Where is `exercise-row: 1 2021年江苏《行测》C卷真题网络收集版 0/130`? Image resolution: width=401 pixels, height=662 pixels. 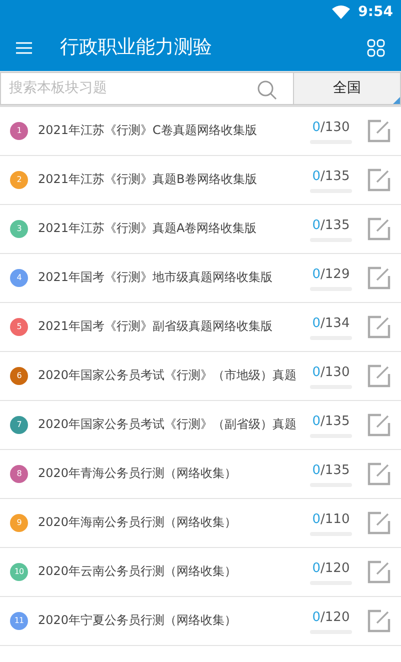
exercise-row: 1 2021年江苏《行测》C卷真题网络收集版 0/130 is located at coordinates (200, 131).